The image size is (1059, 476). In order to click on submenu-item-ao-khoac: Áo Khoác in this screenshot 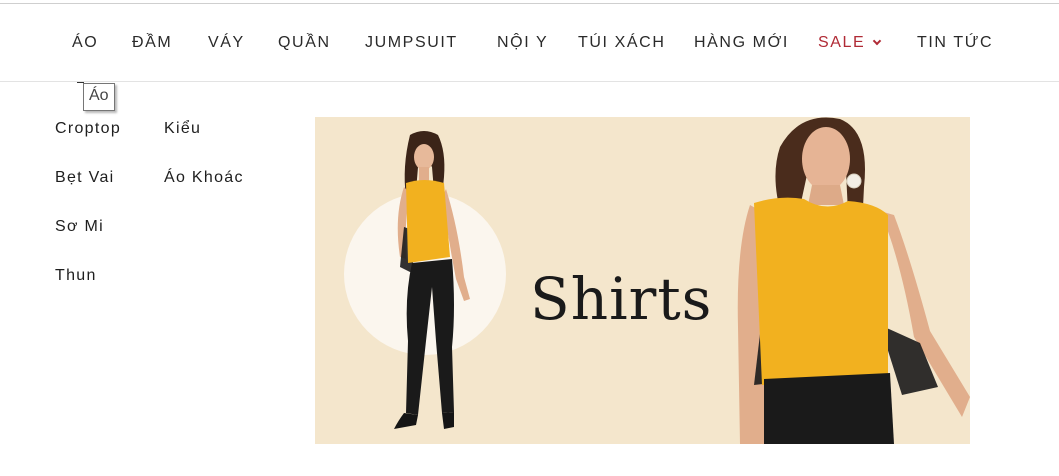, I will do `click(204, 178)`.